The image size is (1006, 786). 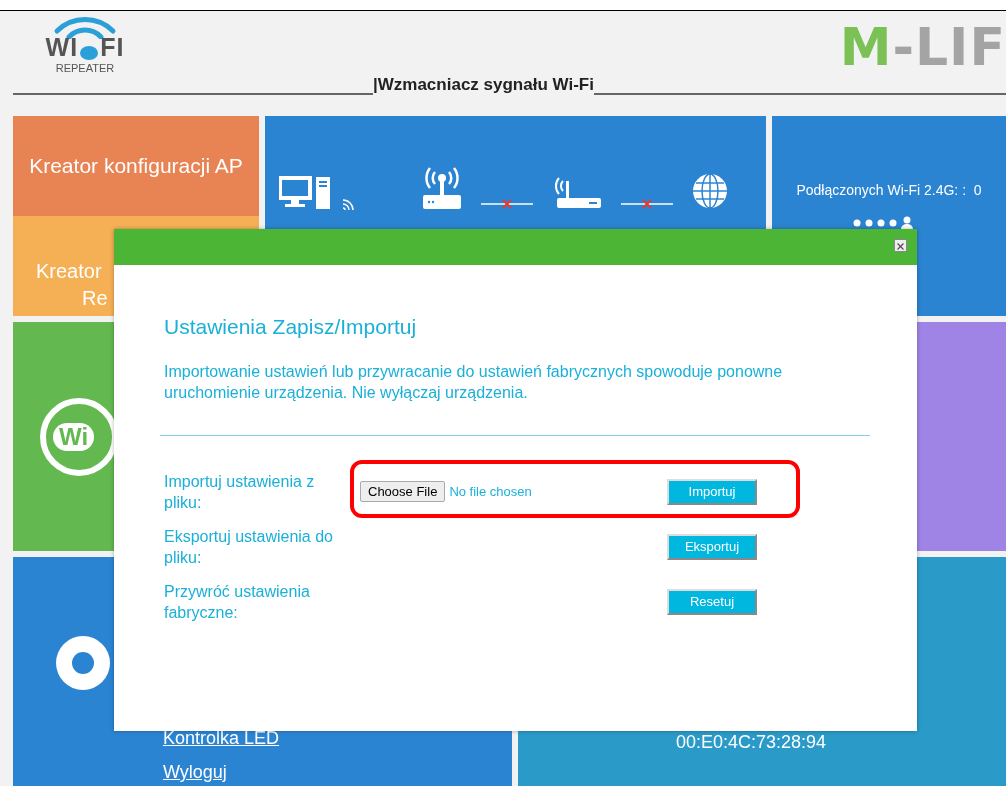 What do you see at coordinates (474, 382) in the screenshot?
I see `dialog-message: Importowanie ustawień lub przywracanie do ustawień fabrycznych spowoduje ponowne uruchomienie urządzenia. Nie wyłączaj urządzenia.` at bounding box center [474, 382].